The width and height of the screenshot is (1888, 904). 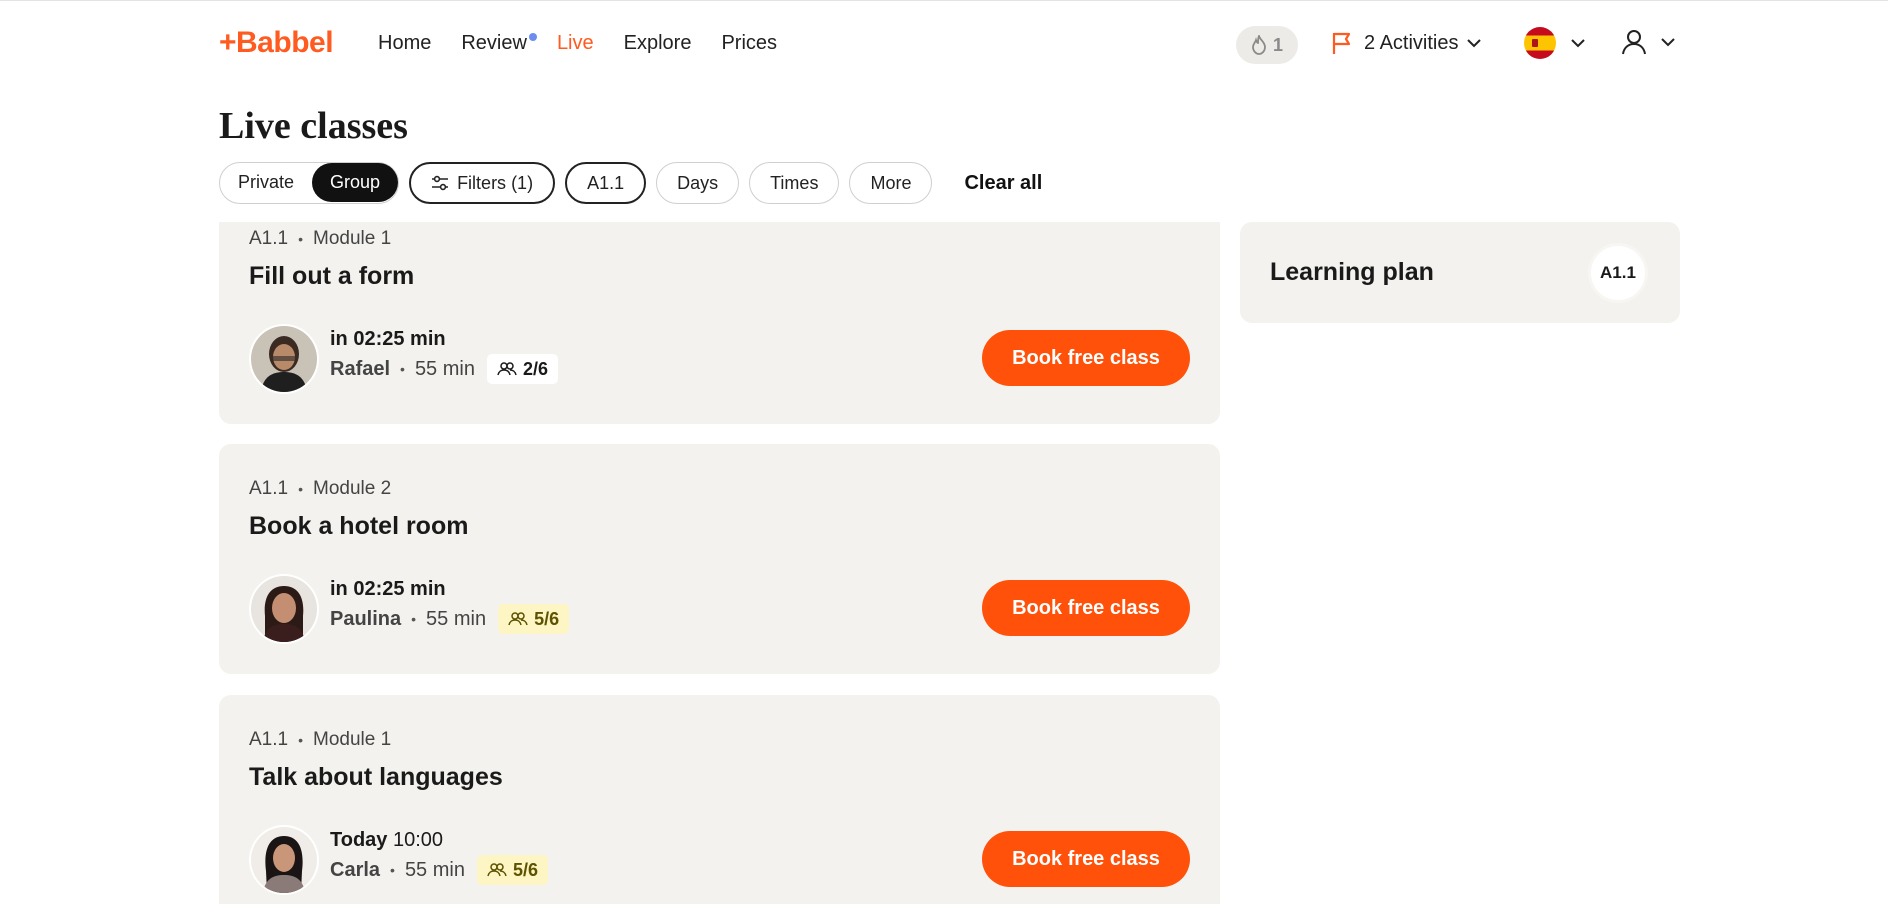 What do you see at coordinates (1259, 45) in the screenshot?
I see `flame-icon` at bounding box center [1259, 45].